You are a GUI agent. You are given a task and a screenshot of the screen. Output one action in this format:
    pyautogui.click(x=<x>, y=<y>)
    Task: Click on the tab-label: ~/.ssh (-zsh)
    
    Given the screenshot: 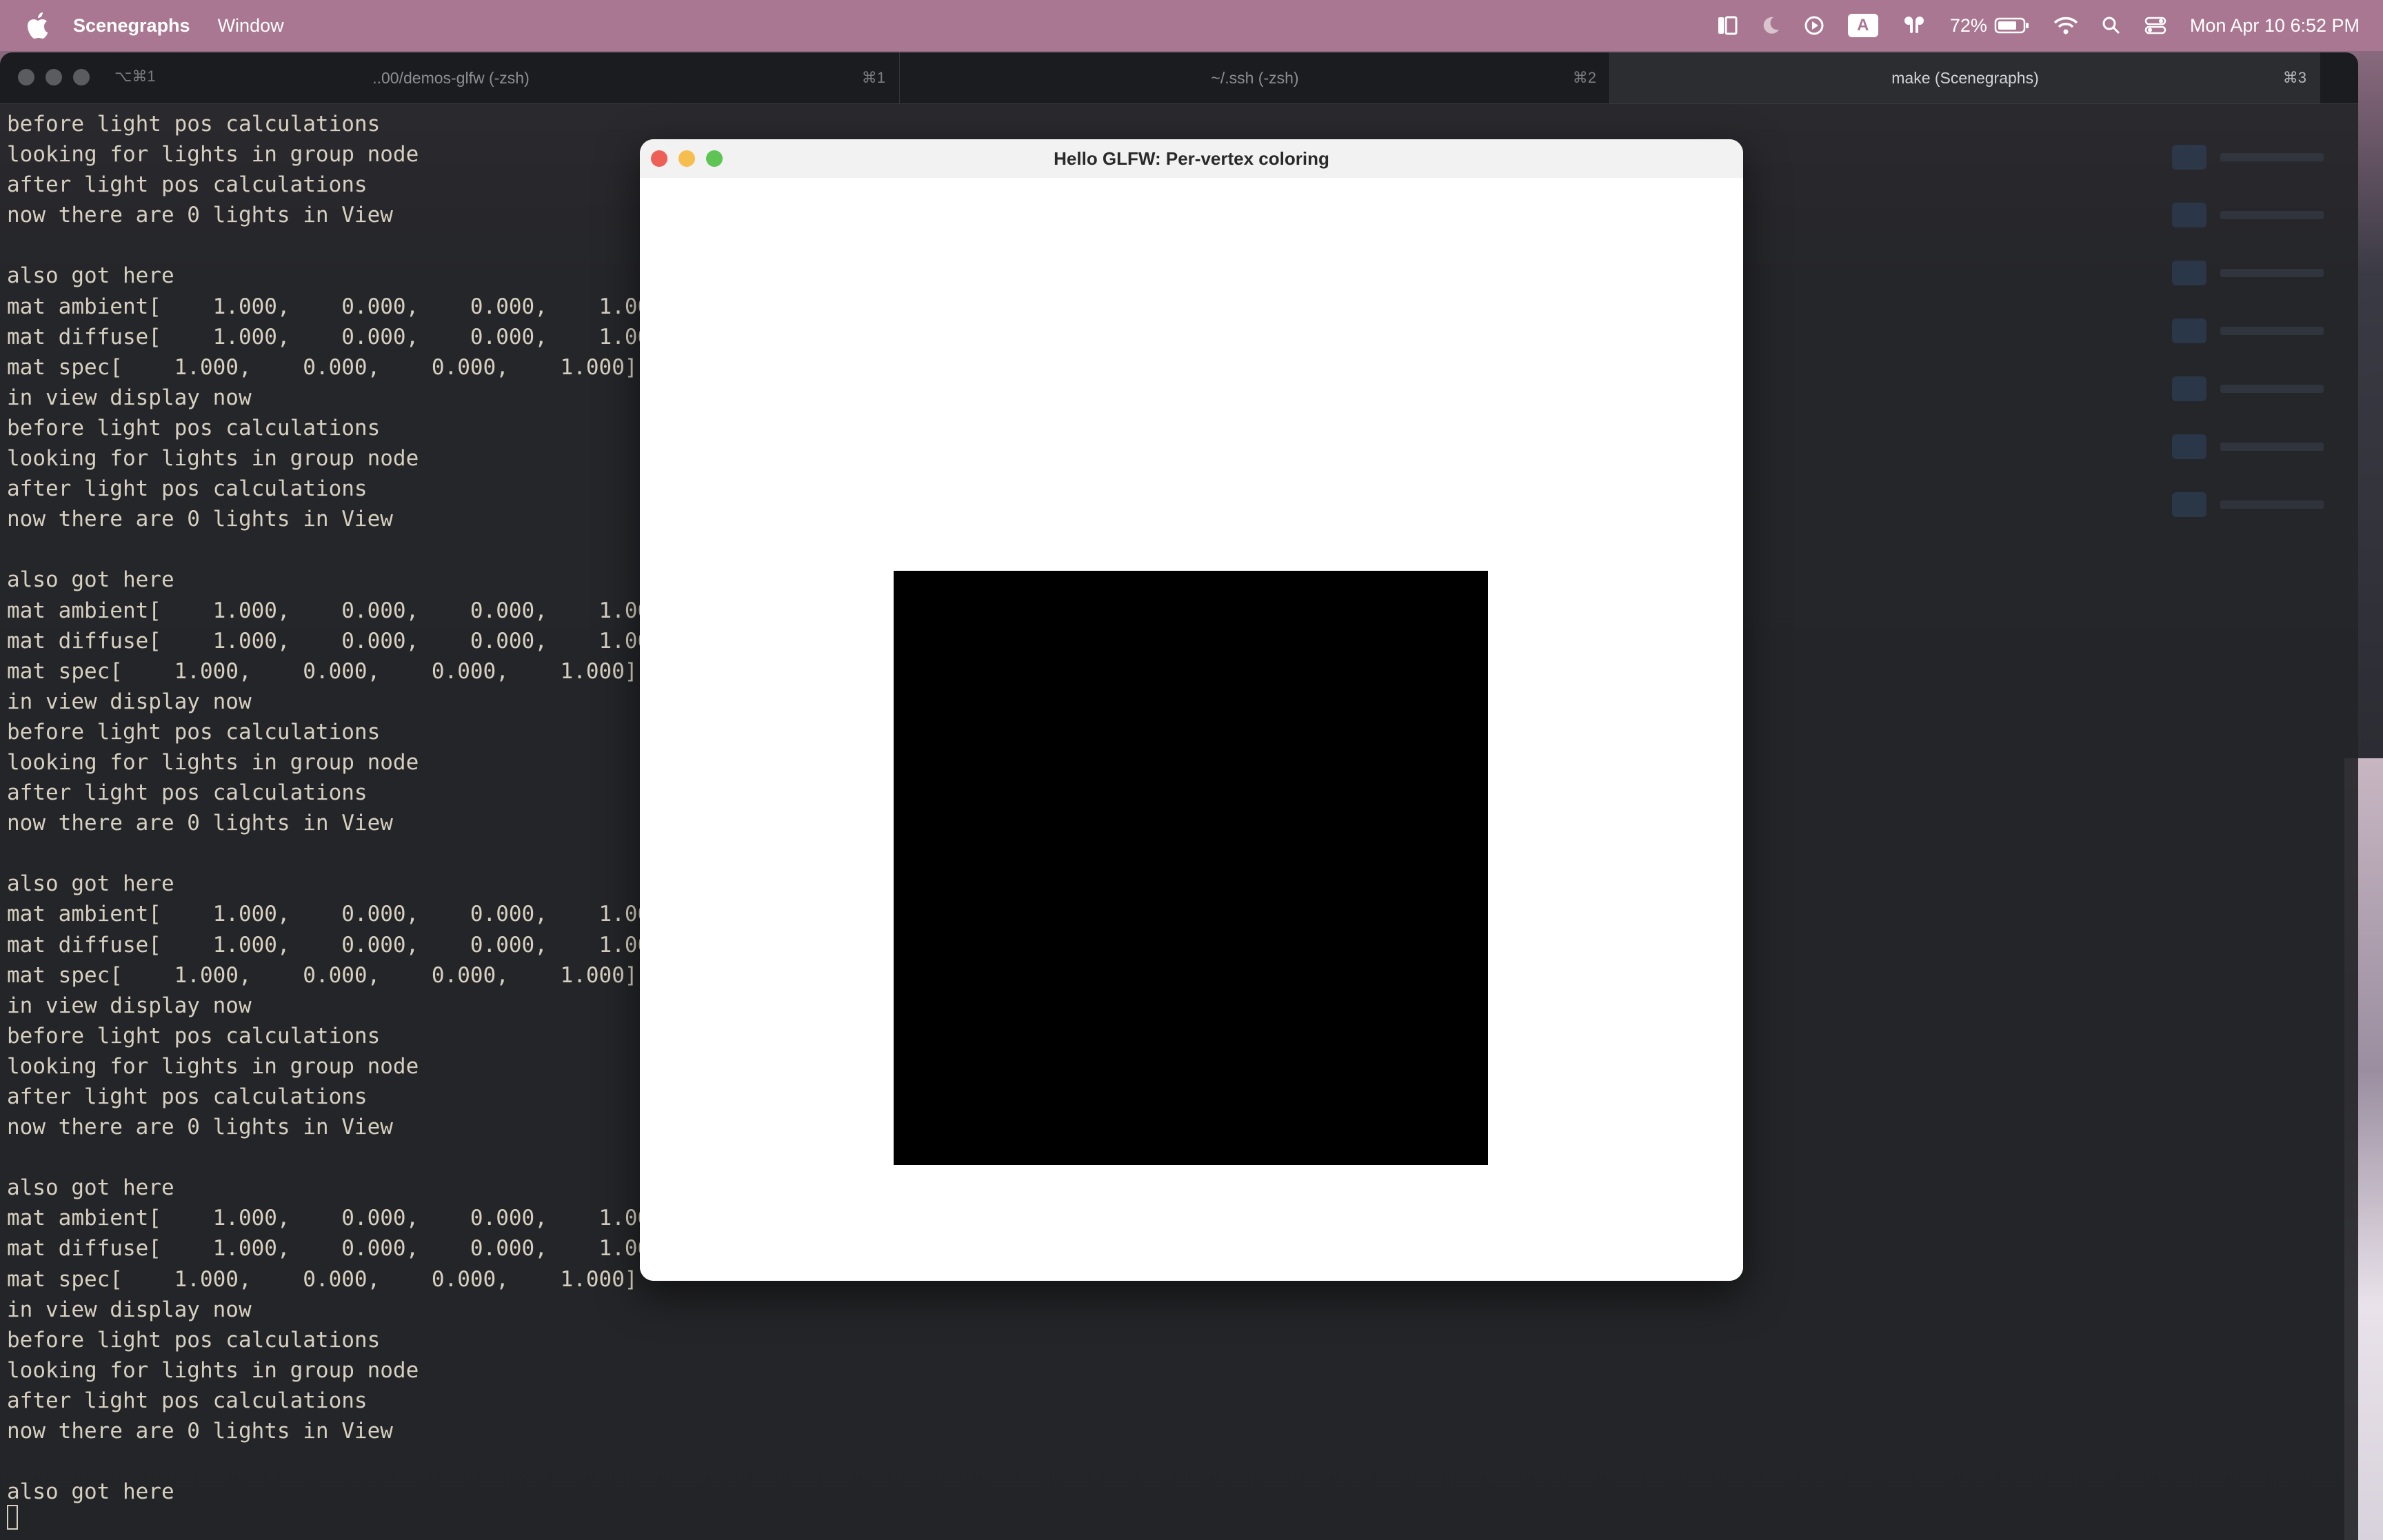 What is the action you would take?
    pyautogui.click(x=1255, y=78)
    